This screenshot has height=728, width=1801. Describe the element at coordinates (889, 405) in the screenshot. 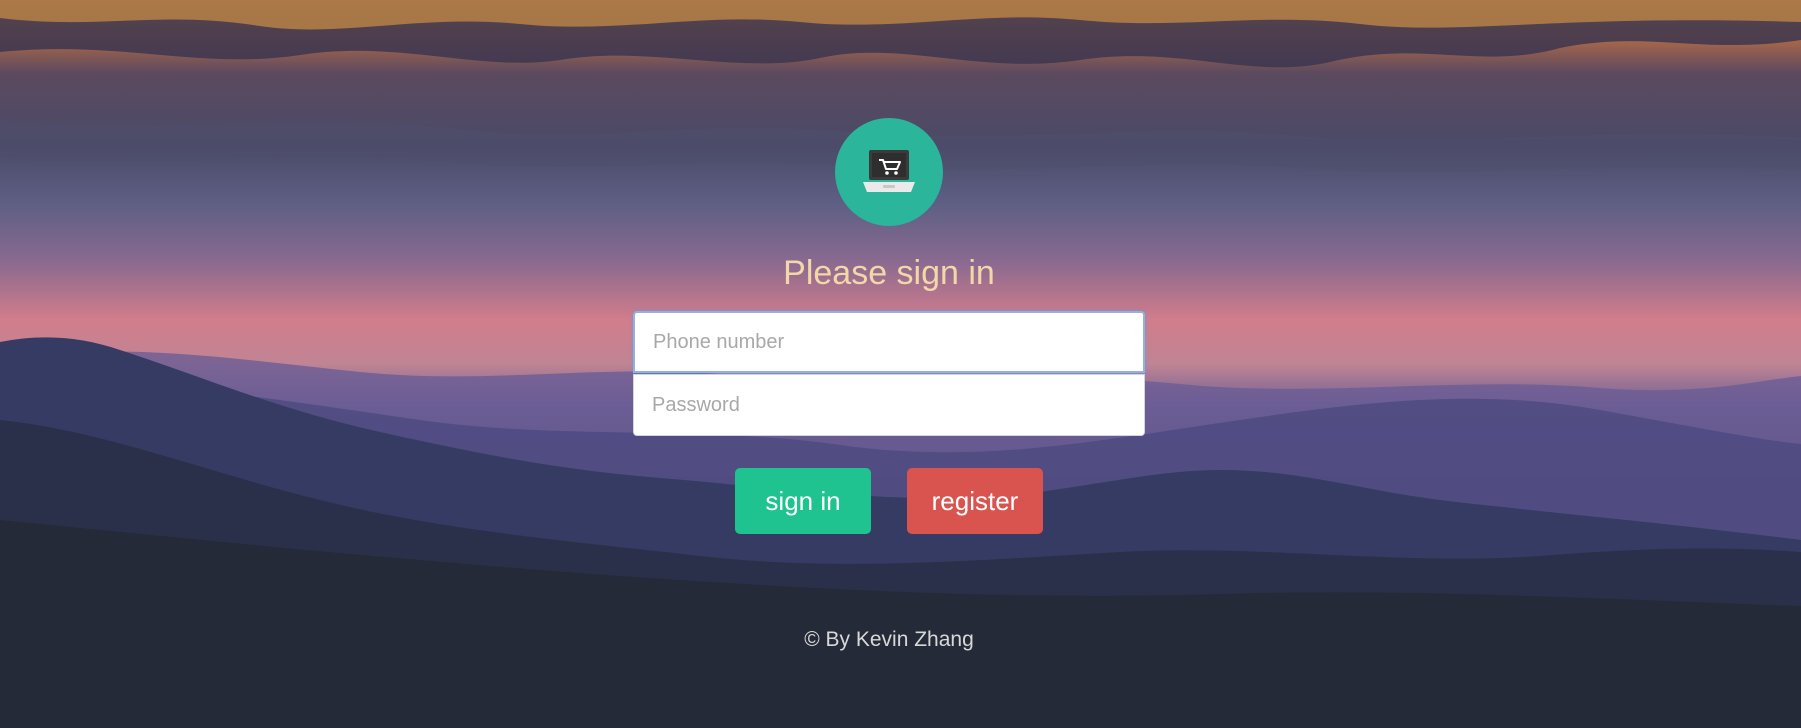

I see `password-input` at that location.